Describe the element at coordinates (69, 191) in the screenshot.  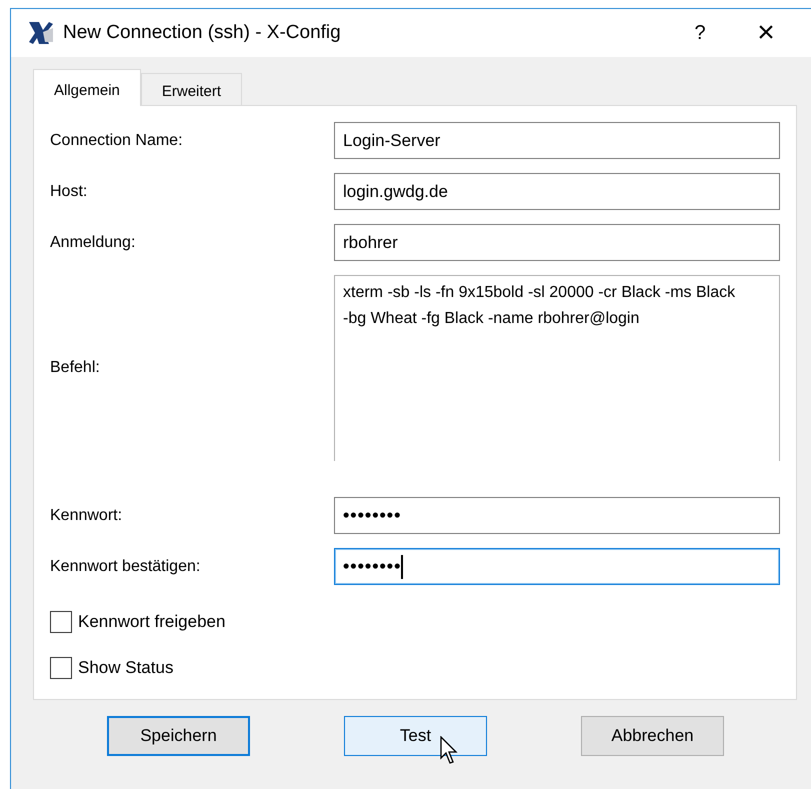
I see `field-label: Host:` at that location.